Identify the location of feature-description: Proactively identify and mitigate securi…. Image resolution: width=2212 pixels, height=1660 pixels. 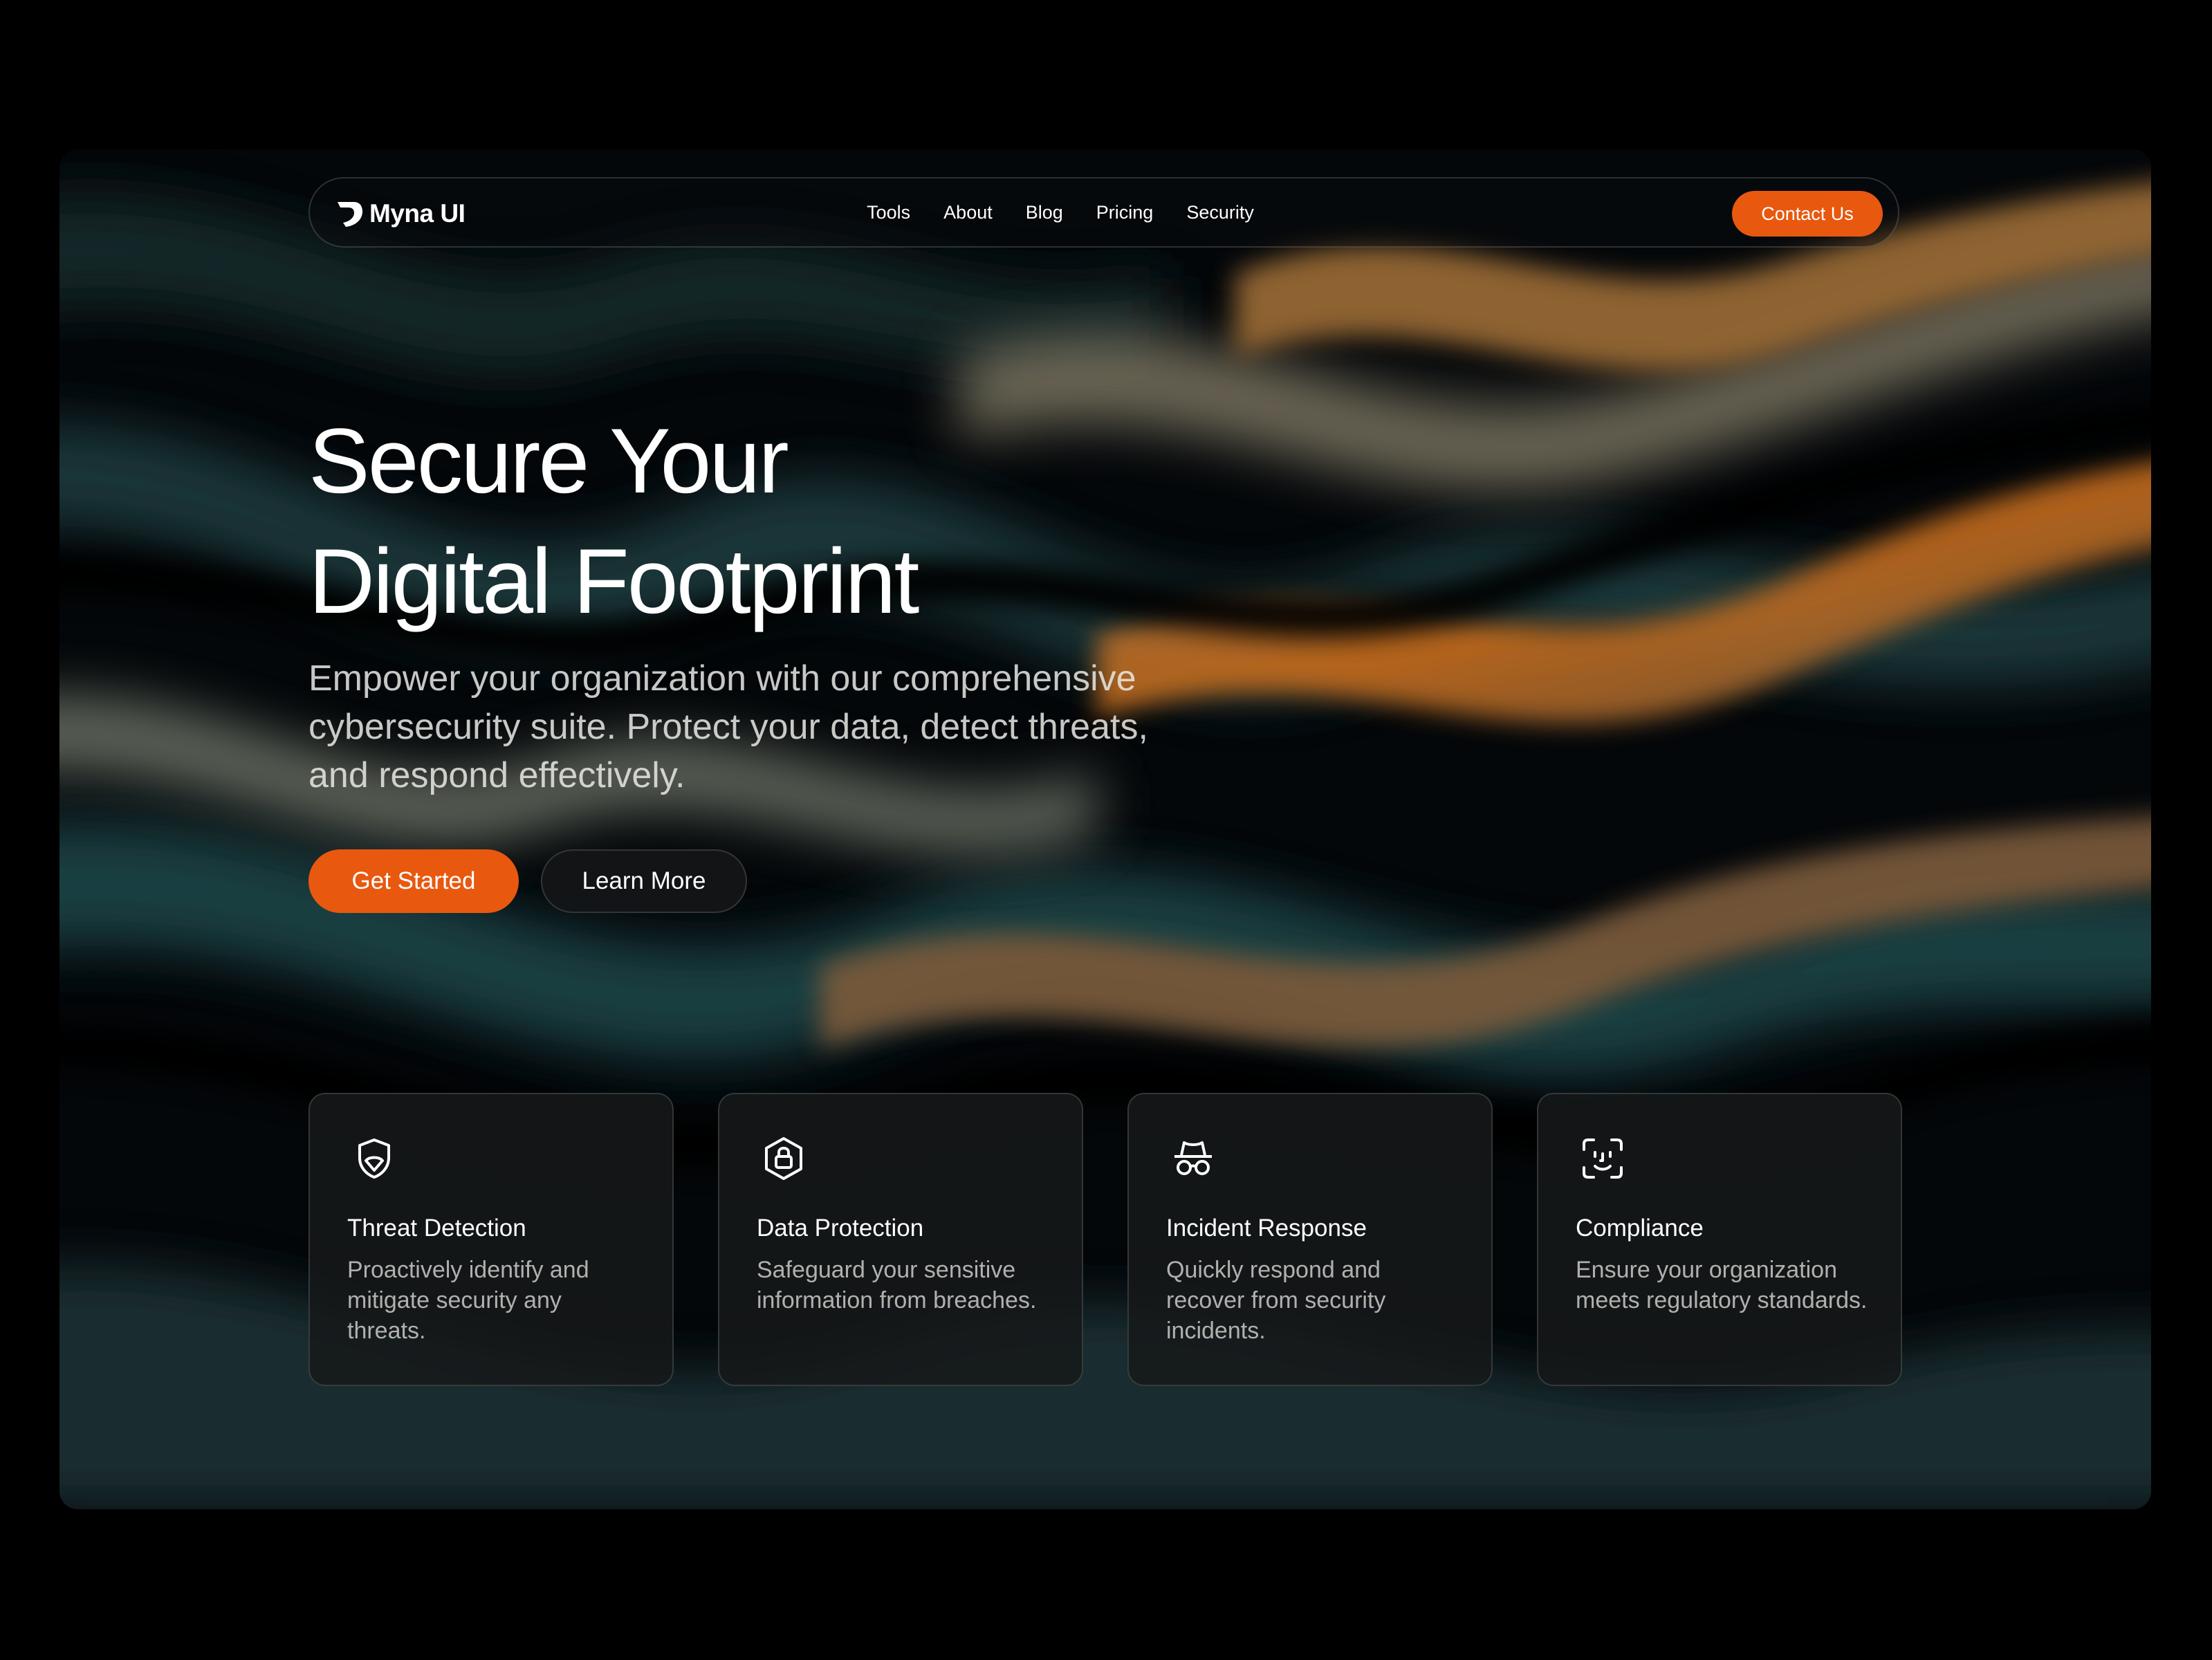
(468, 1300).